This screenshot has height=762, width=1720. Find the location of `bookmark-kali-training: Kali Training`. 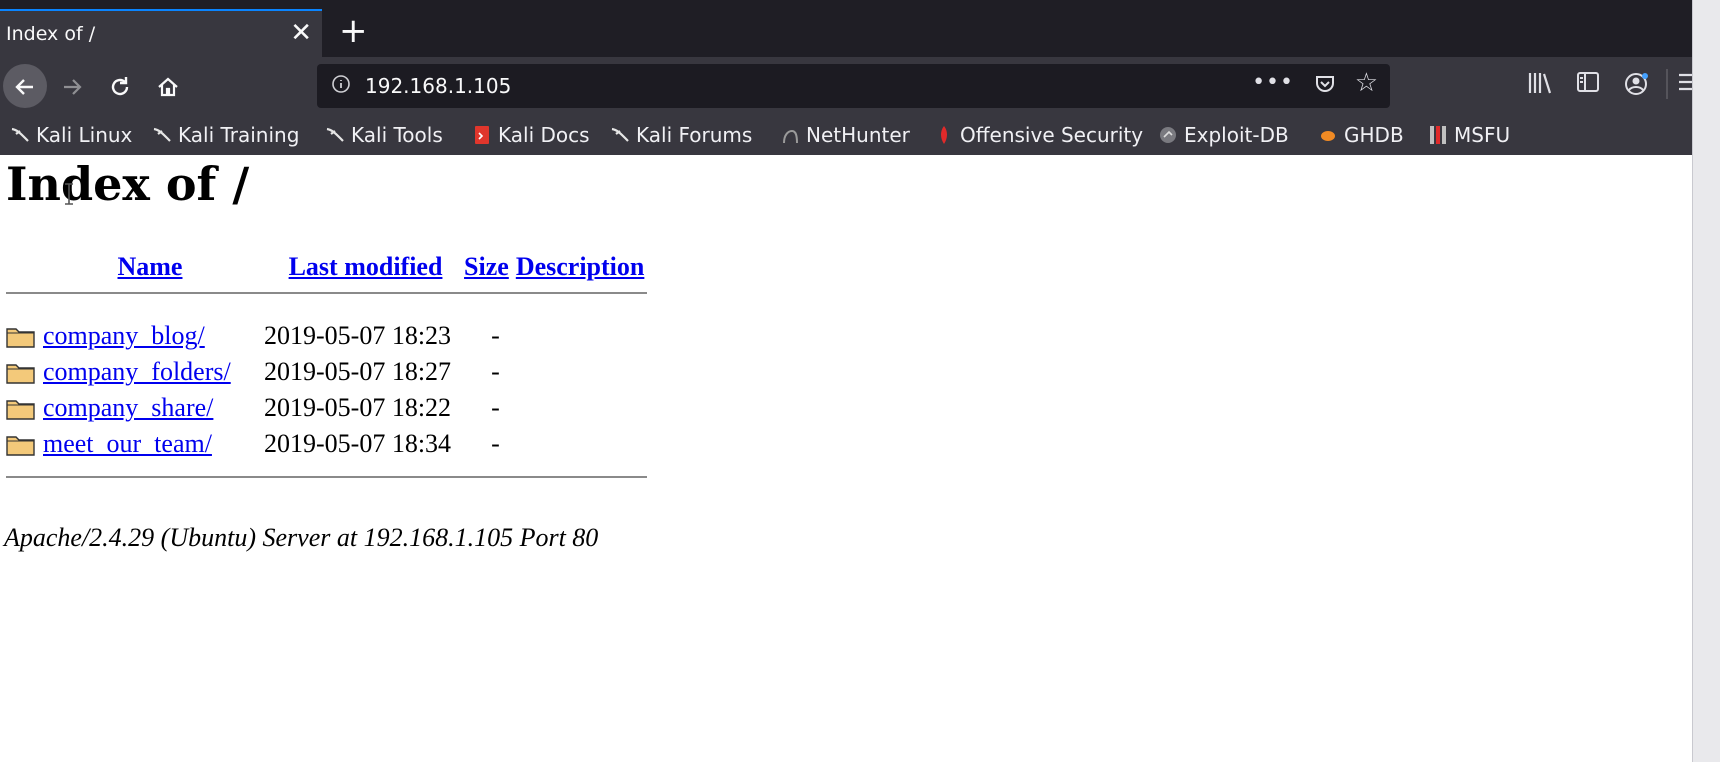

bookmark-kali-training: Kali Training is located at coordinates (225, 135).